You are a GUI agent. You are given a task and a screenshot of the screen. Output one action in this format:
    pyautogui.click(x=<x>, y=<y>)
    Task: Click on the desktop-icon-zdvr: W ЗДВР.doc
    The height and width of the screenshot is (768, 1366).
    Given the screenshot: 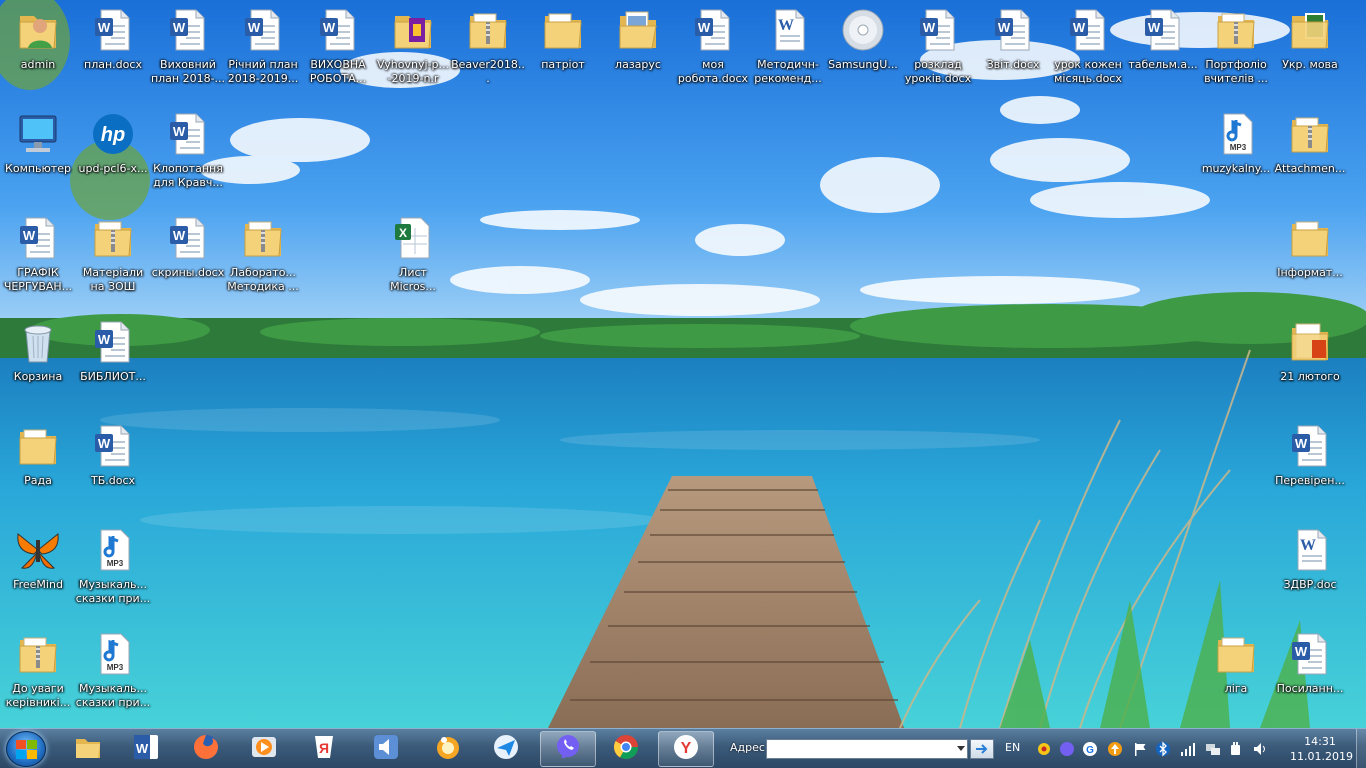 What is the action you would take?
    pyautogui.click(x=1310, y=568)
    